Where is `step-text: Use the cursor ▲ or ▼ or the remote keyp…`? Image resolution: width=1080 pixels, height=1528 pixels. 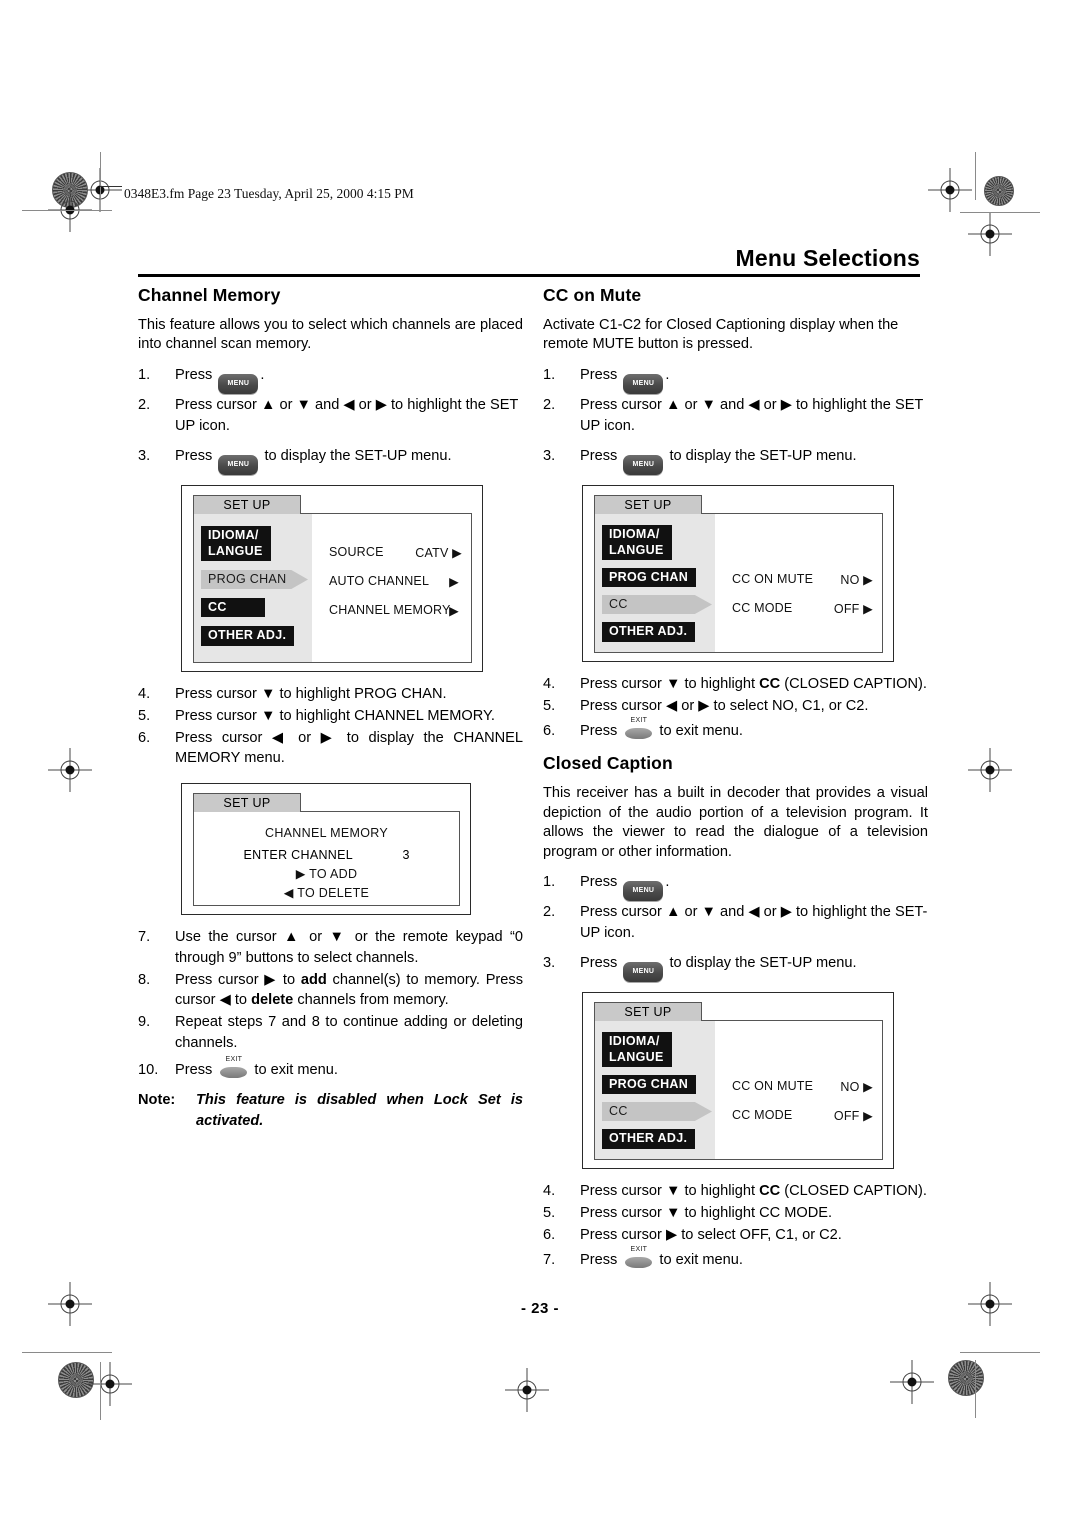
step-text: Use the cursor ▲ or ▼ or the remote keyp… is located at coordinates (349, 947).